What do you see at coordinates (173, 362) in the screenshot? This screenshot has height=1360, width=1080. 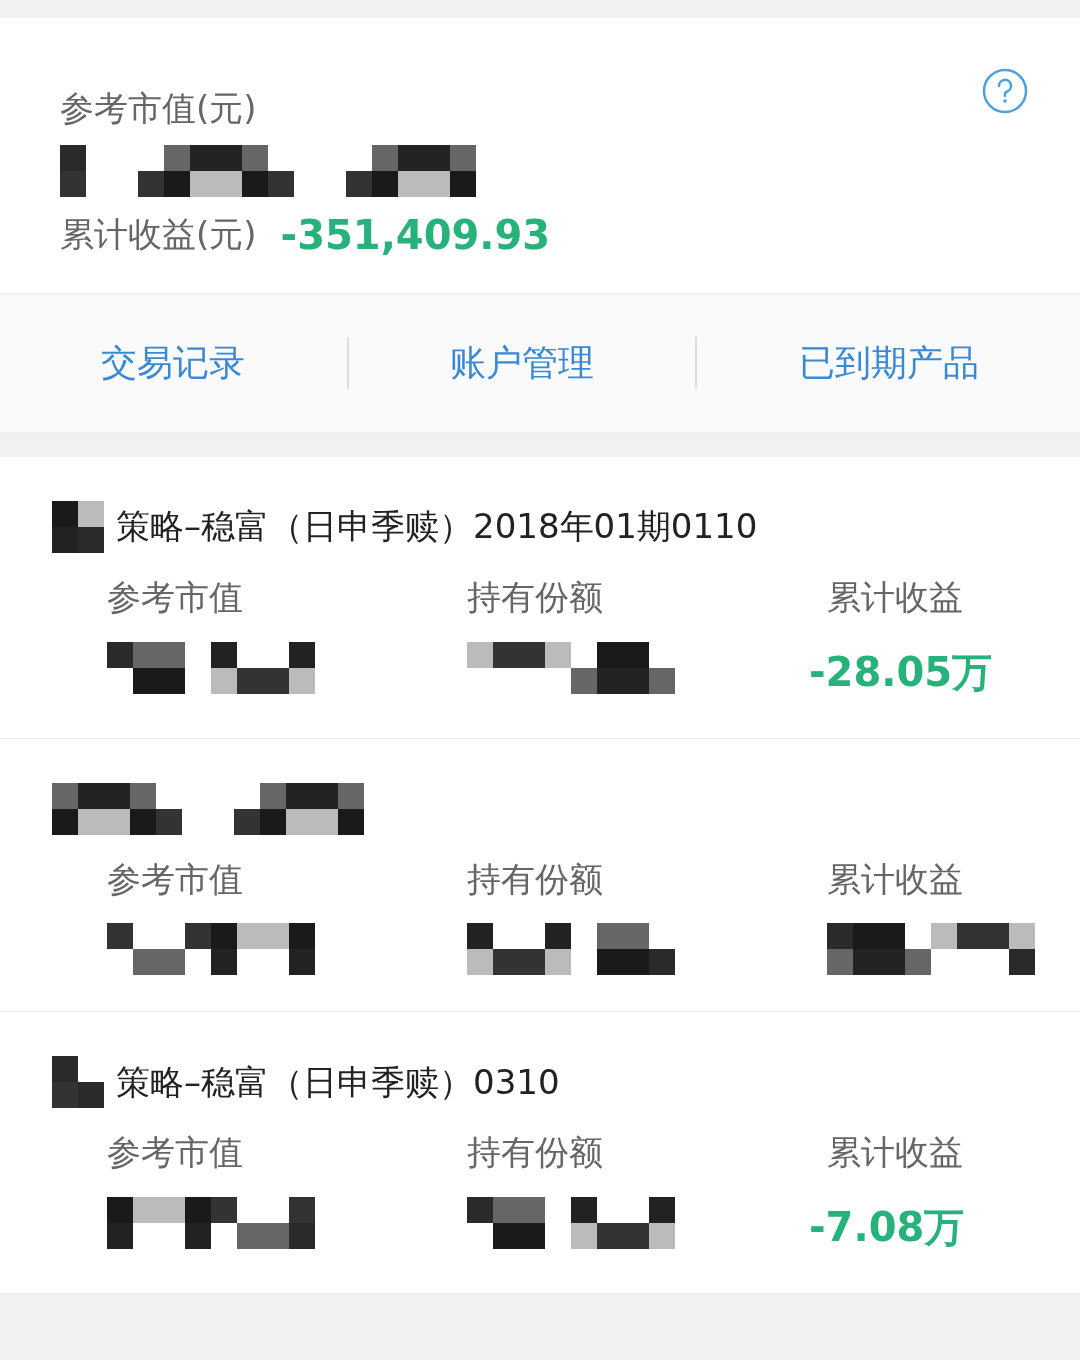 I see `action-link: 交易记录` at bounding box center [173, 362].